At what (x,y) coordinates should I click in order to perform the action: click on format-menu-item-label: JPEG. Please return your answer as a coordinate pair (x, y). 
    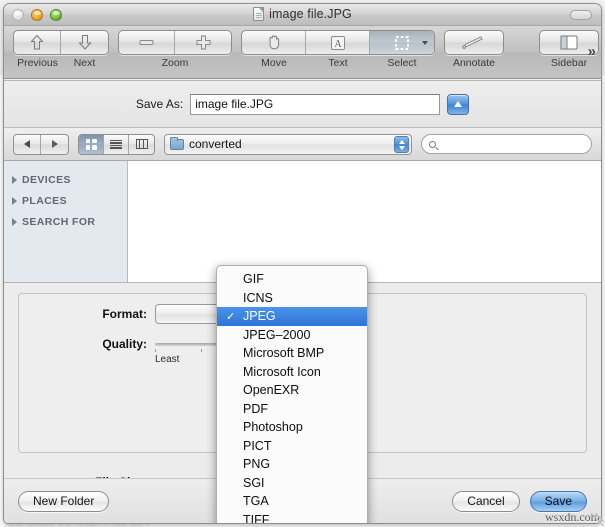
    Looking at the image, I should click on (259, 316).